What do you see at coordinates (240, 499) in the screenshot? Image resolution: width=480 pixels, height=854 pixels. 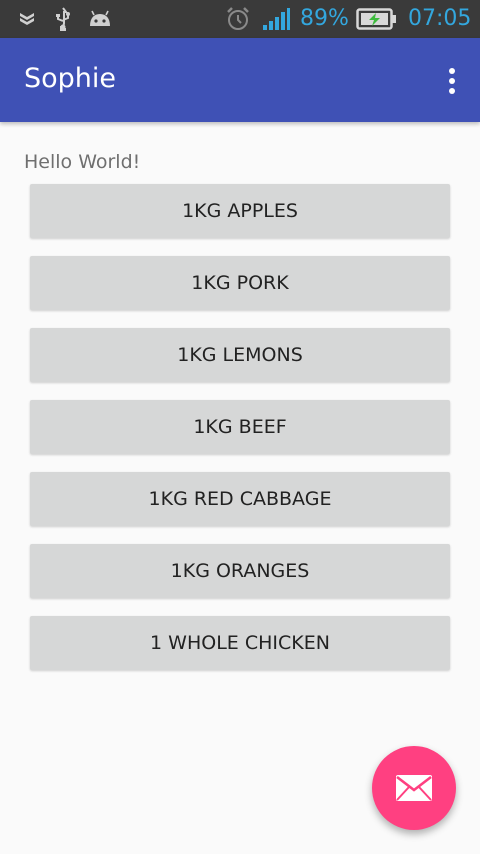 I see `button-red-cabbage: 1KG RED CABBAGE` at bounding box center [240, 499].